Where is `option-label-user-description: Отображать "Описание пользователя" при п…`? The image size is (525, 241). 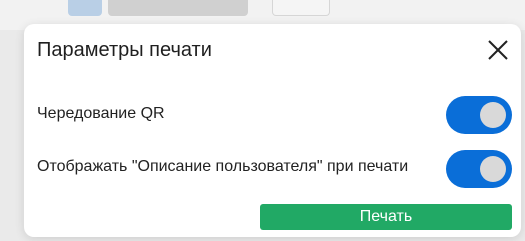 option-label-user-description: Отображать "Описание пользователя" при п… is located at coordinates (223, 166).